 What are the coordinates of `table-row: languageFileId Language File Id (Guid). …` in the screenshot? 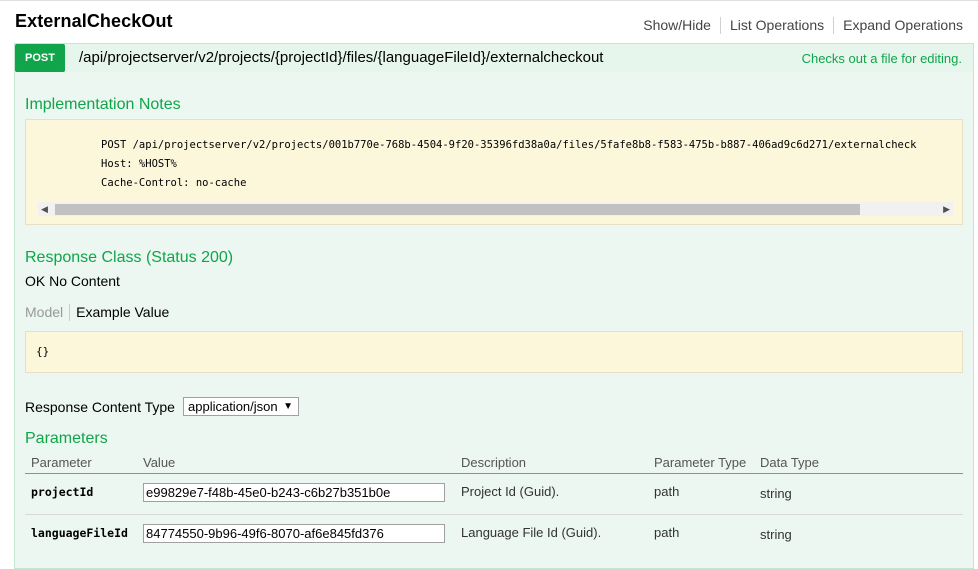 It's located at (494, 535).